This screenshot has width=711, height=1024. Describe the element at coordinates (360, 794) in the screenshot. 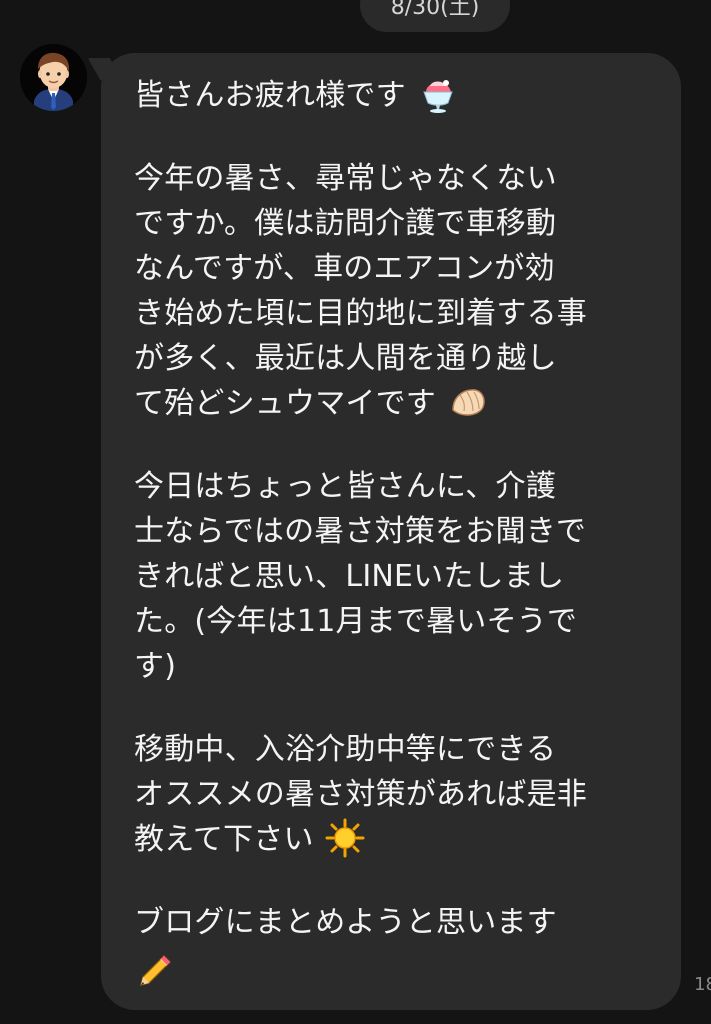

I see `message-line: オススメの暑さ対策があれば是非` at that location.